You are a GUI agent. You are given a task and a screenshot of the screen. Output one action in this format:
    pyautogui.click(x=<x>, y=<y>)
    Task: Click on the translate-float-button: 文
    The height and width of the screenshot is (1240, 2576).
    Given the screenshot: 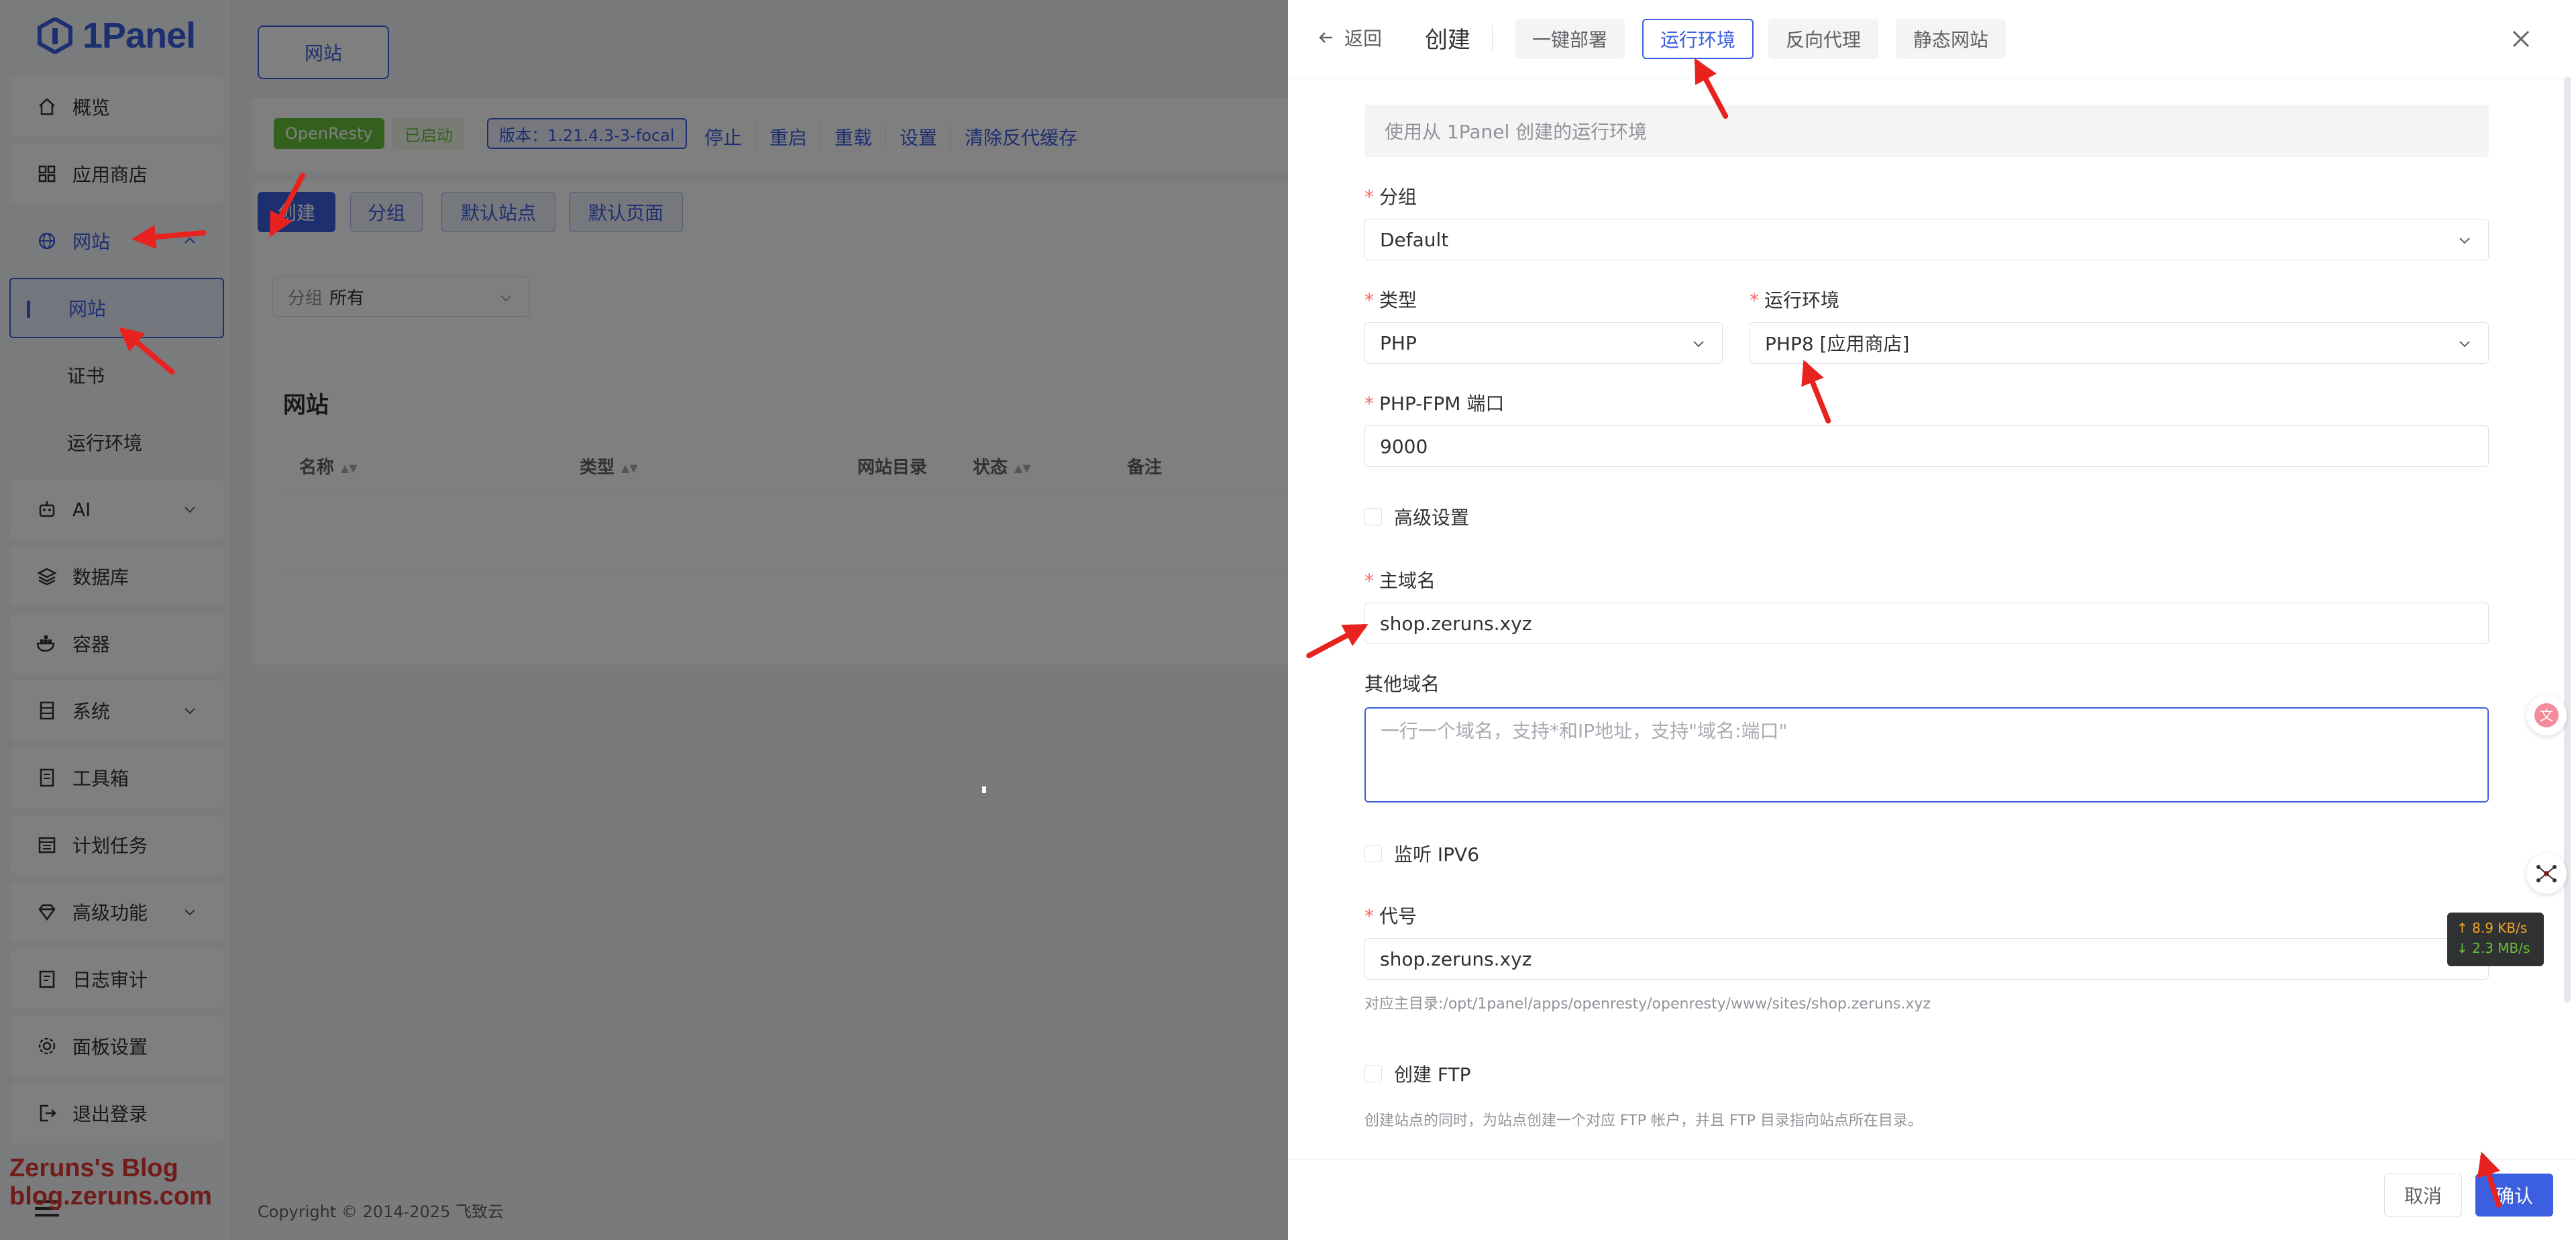 What is the action you would take?
    pyautogui.click(x=2546, y=715)
    